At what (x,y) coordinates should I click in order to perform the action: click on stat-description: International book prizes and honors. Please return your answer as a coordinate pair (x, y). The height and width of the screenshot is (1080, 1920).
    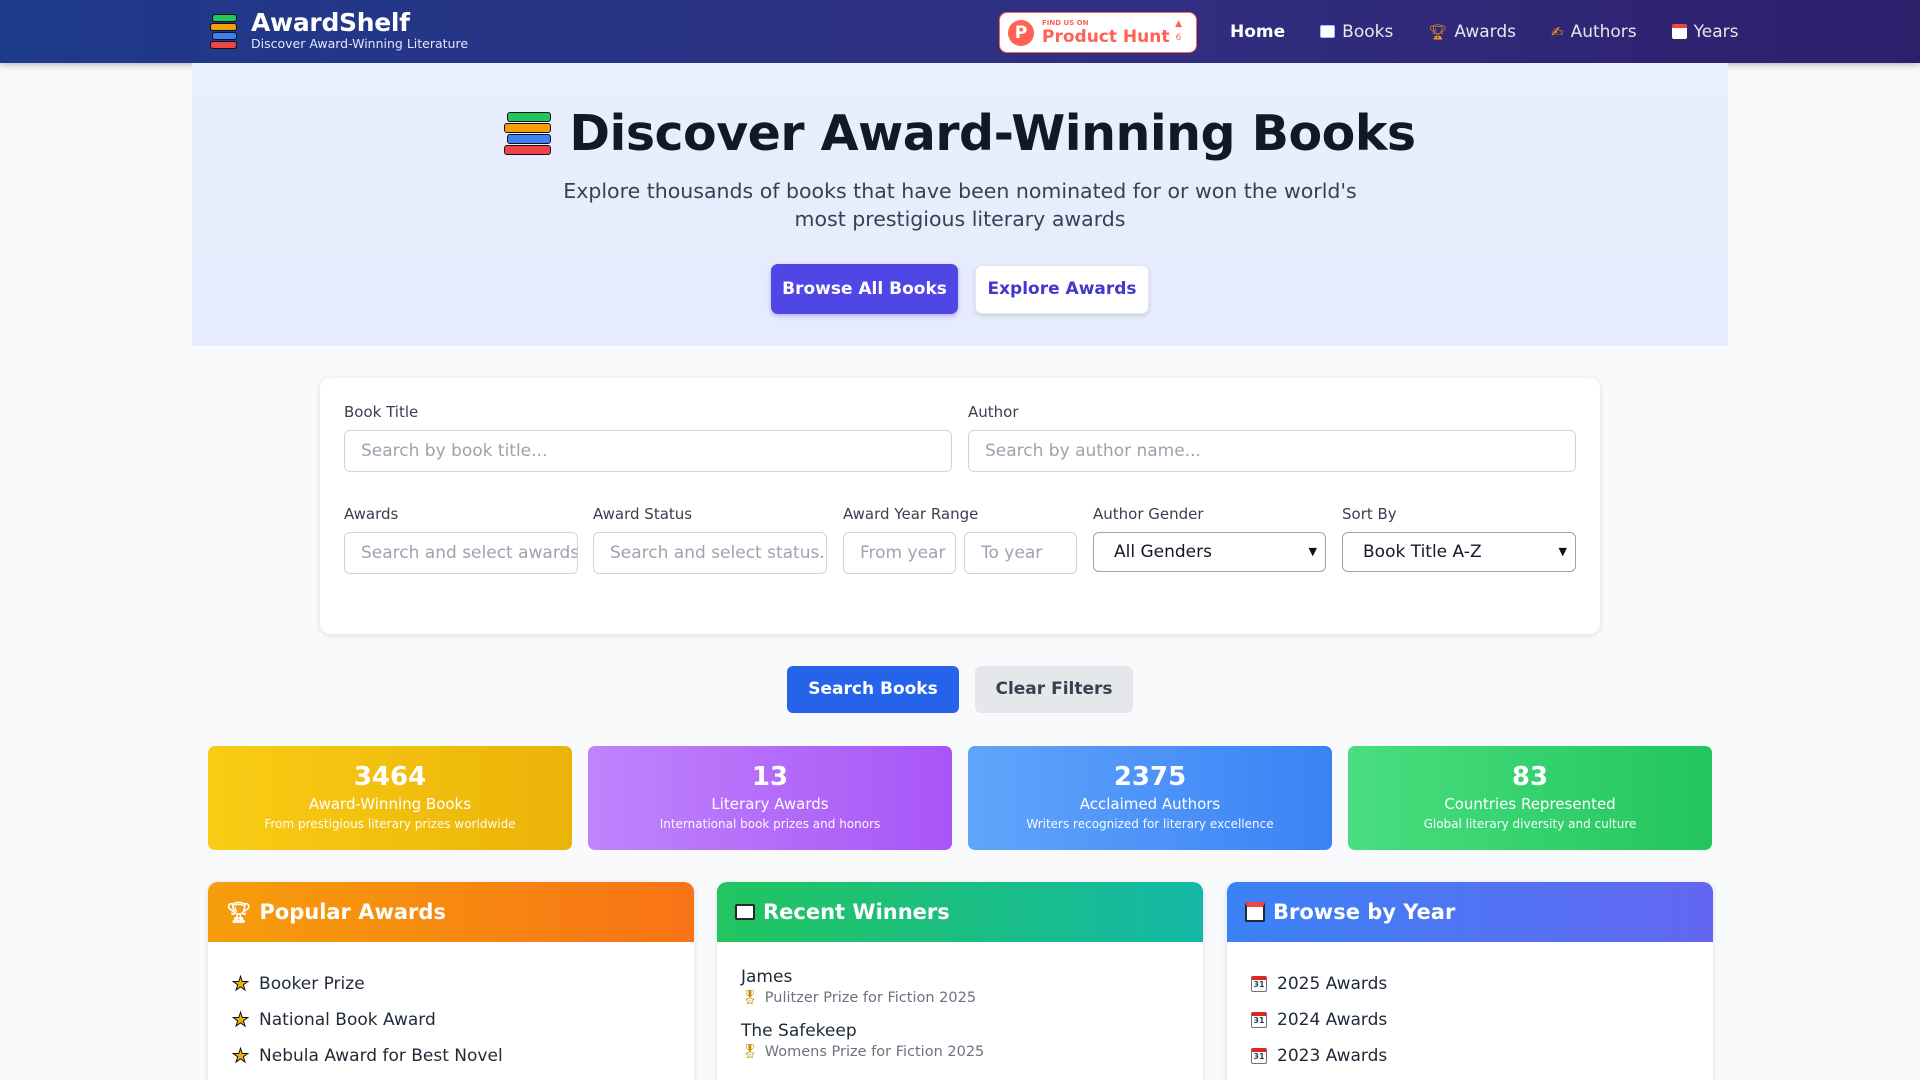
    Looking at the image, I should click on (770, 824).